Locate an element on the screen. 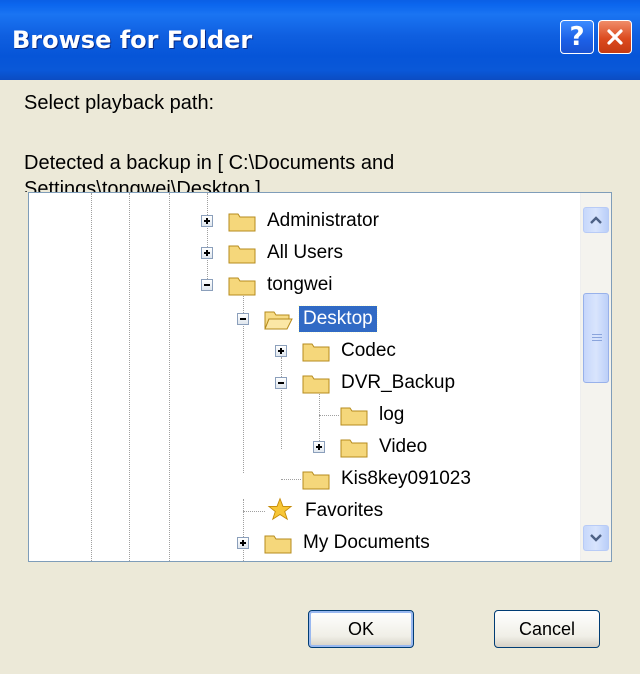 This screenshot has width=640, height=674. chevron-down-icon is located at coordinates (596, 538).